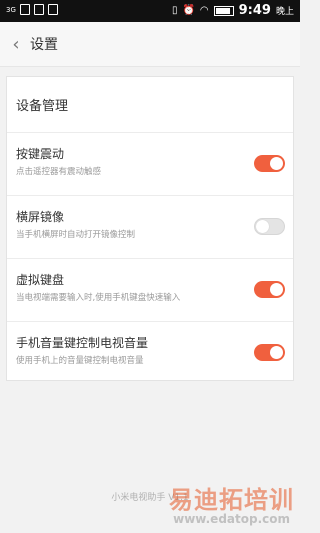  I want to click on network-label: 3G, so click(11, 9).